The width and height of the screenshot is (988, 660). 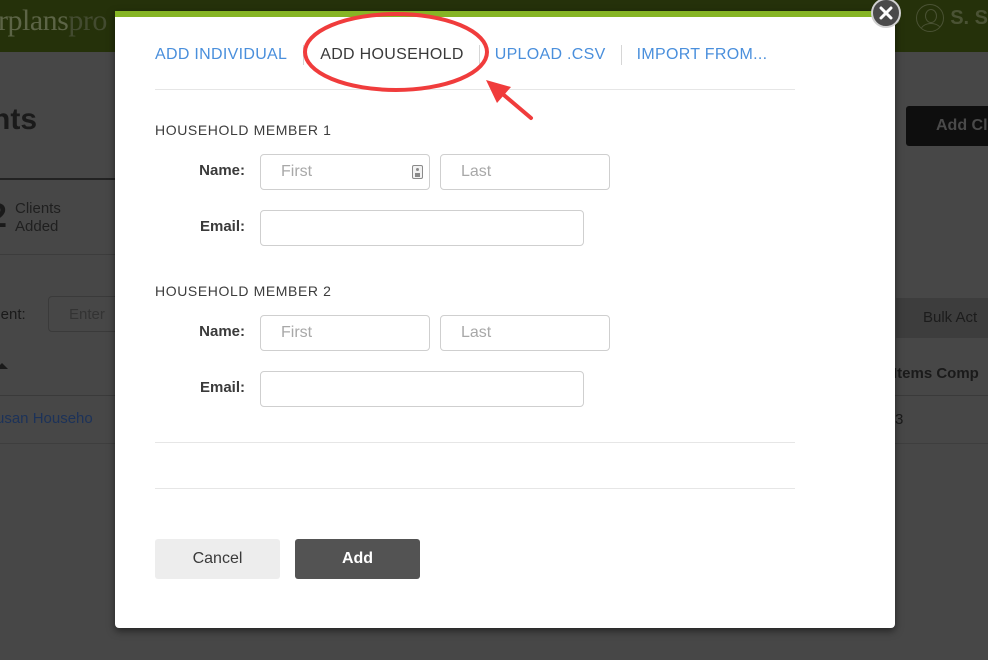 I want to click on tab-upload-csv: UPLOAD .CSV, so click(x=550, y=55).